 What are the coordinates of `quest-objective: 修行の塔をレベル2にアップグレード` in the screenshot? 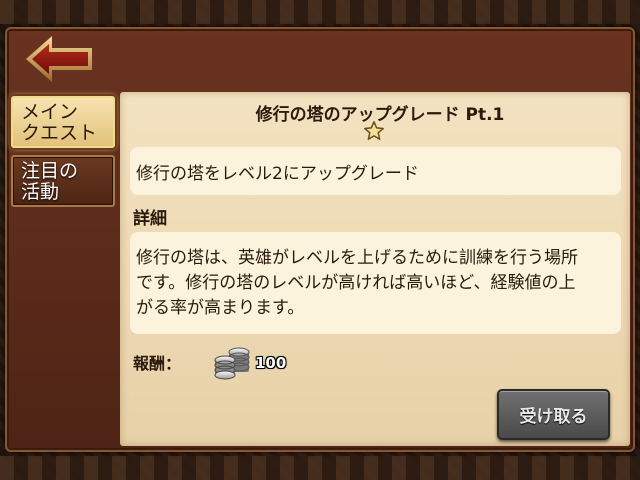 It's located at (375, 171).